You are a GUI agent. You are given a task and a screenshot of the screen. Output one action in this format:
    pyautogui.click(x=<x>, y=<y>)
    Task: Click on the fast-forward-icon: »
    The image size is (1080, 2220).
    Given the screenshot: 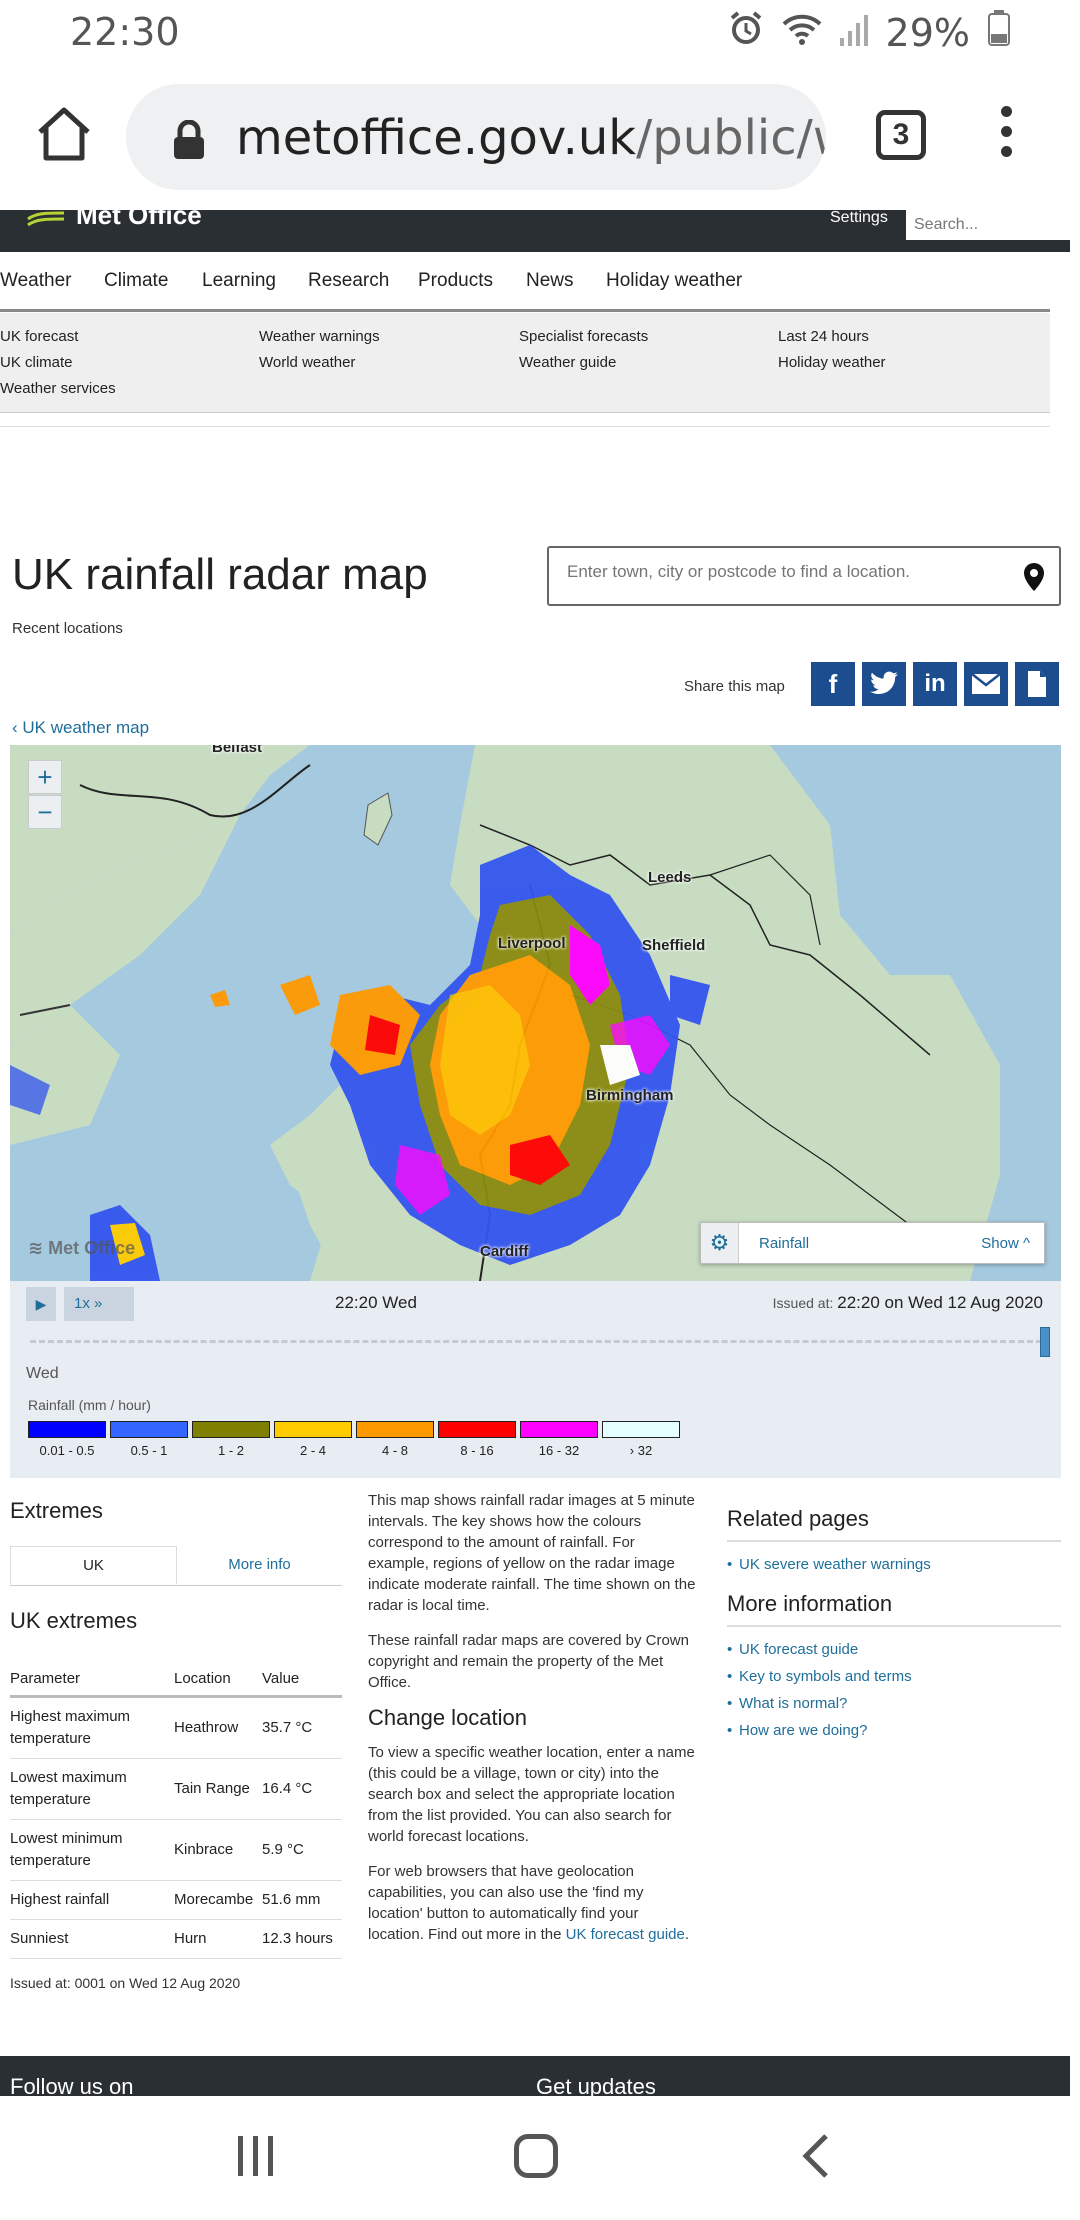 What is the action you would take?
    pyautogui.click(x=98, y=1303)
    